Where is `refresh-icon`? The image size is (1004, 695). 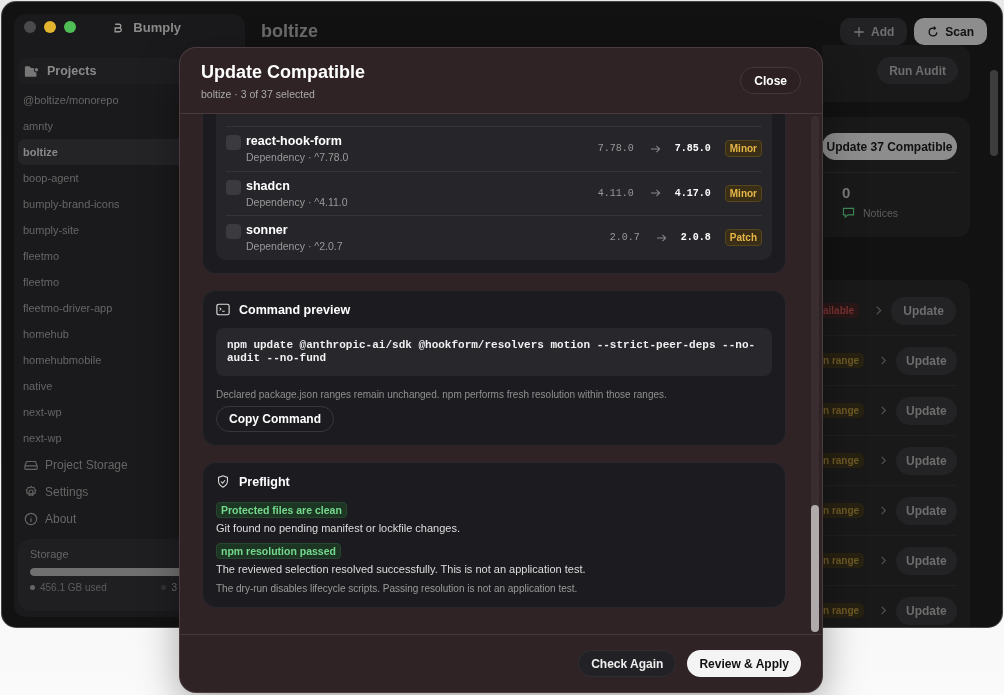
refresh-icon is located at coordinates (933, 31).